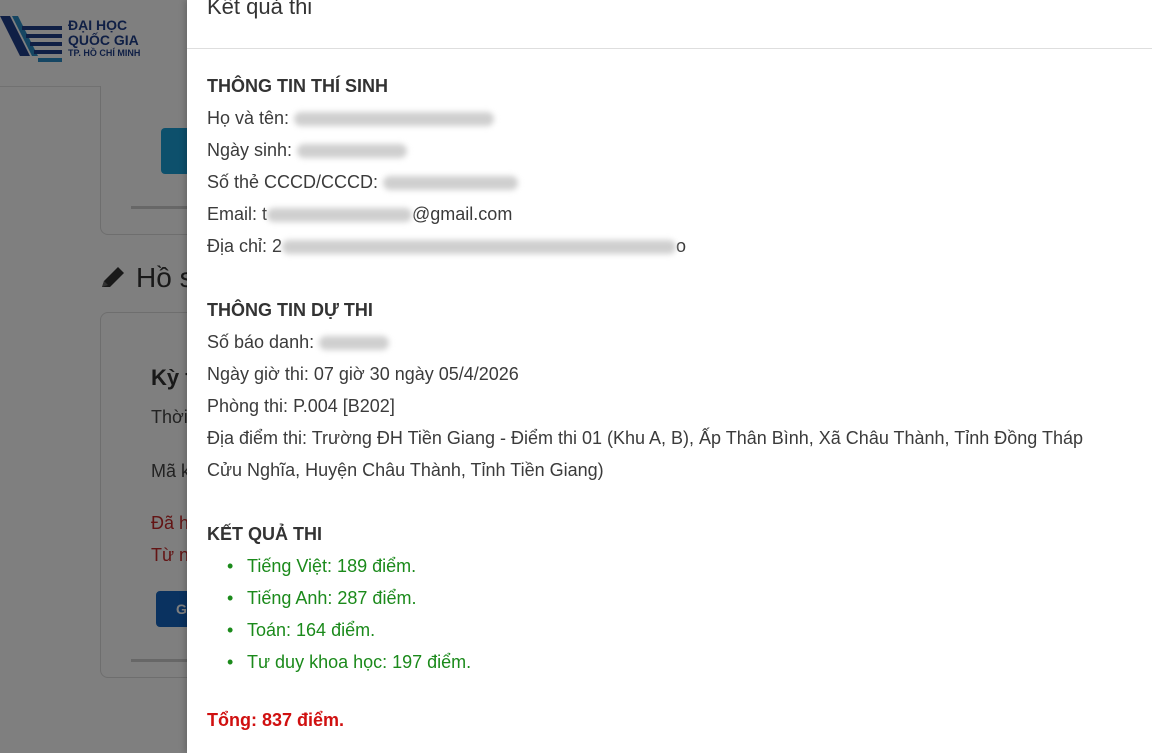 Image resolution: width=1152 pixels, height=753 pixels. Describe the element at coordinates (352, 151) in the screenshot. I see `redacted-dob` at that location.